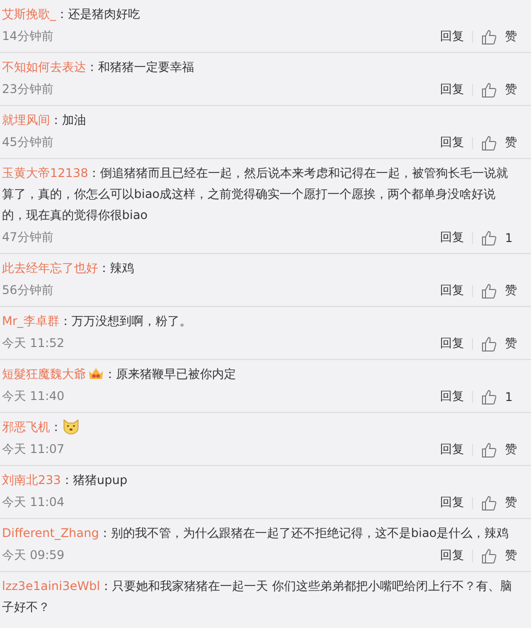 This screenshot has width=531, height=628. Describe the element at coordinates (119, 374) in the screenshot. I see `comment-text: 短髮狂魔魏大爺 ：原来猪鞭早已被你内定` at that location.